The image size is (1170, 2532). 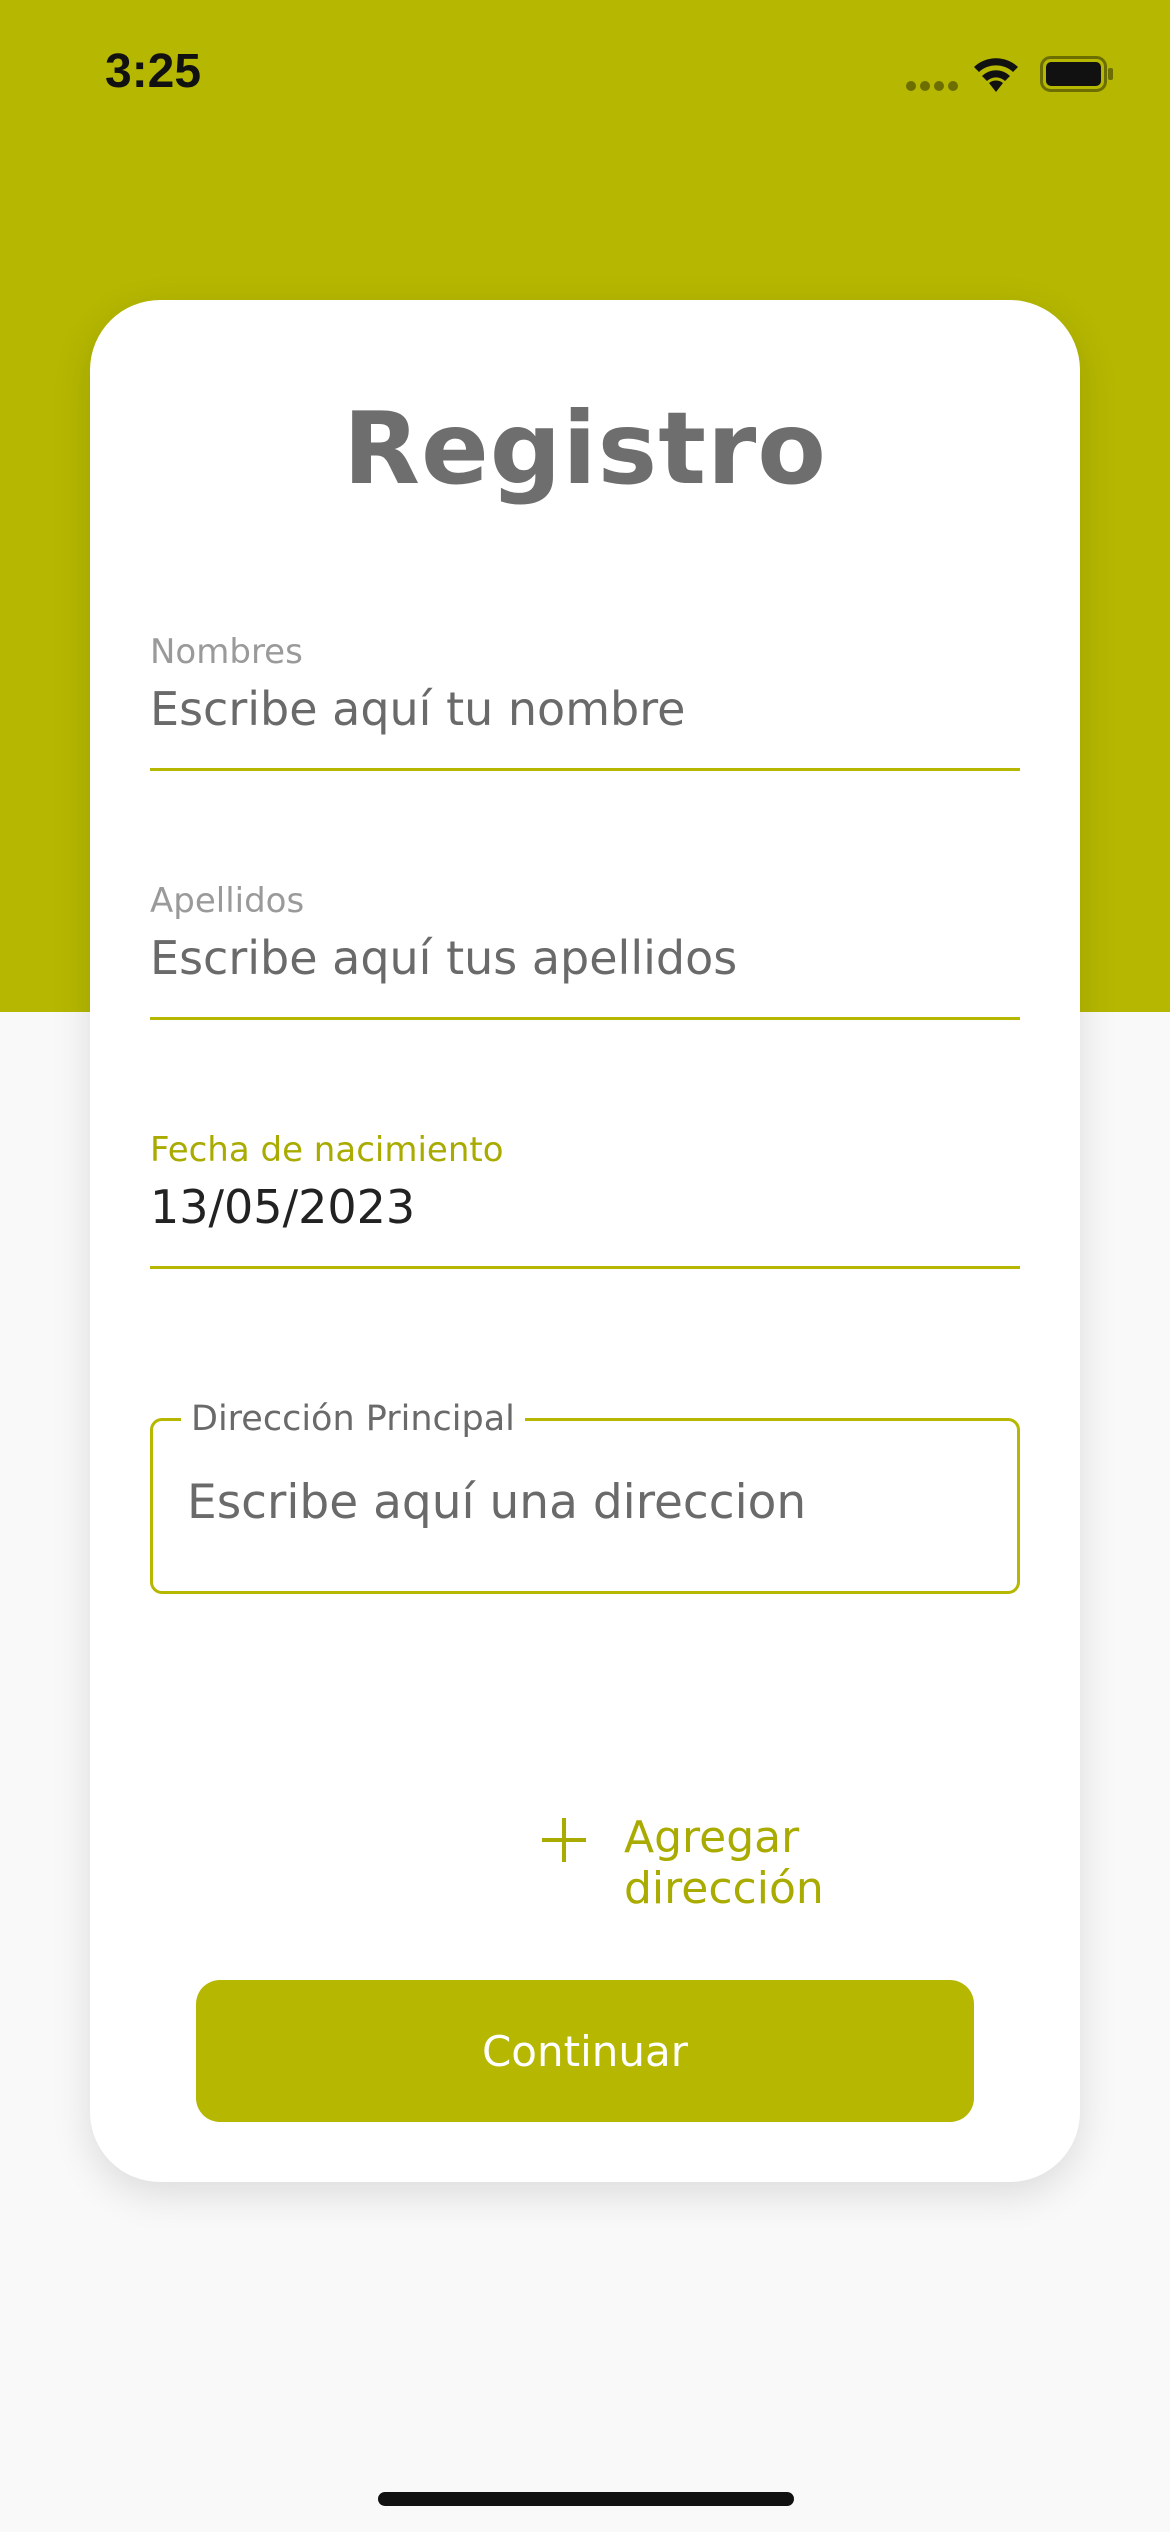 What do you see at coordinates (353, 1419) in the screenshot?
I see `main-address-label: Dirección Principal` at bounding box center [353, 1419].